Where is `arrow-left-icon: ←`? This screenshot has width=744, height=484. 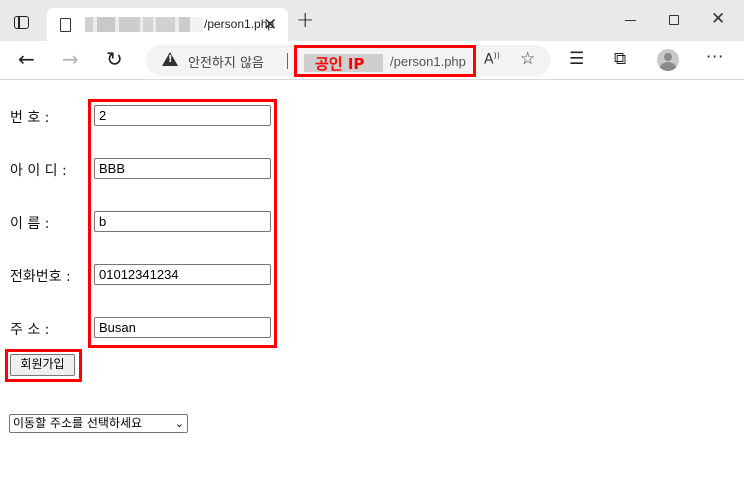
arrow-left-icon: ← is located at coordinates (26, 59).